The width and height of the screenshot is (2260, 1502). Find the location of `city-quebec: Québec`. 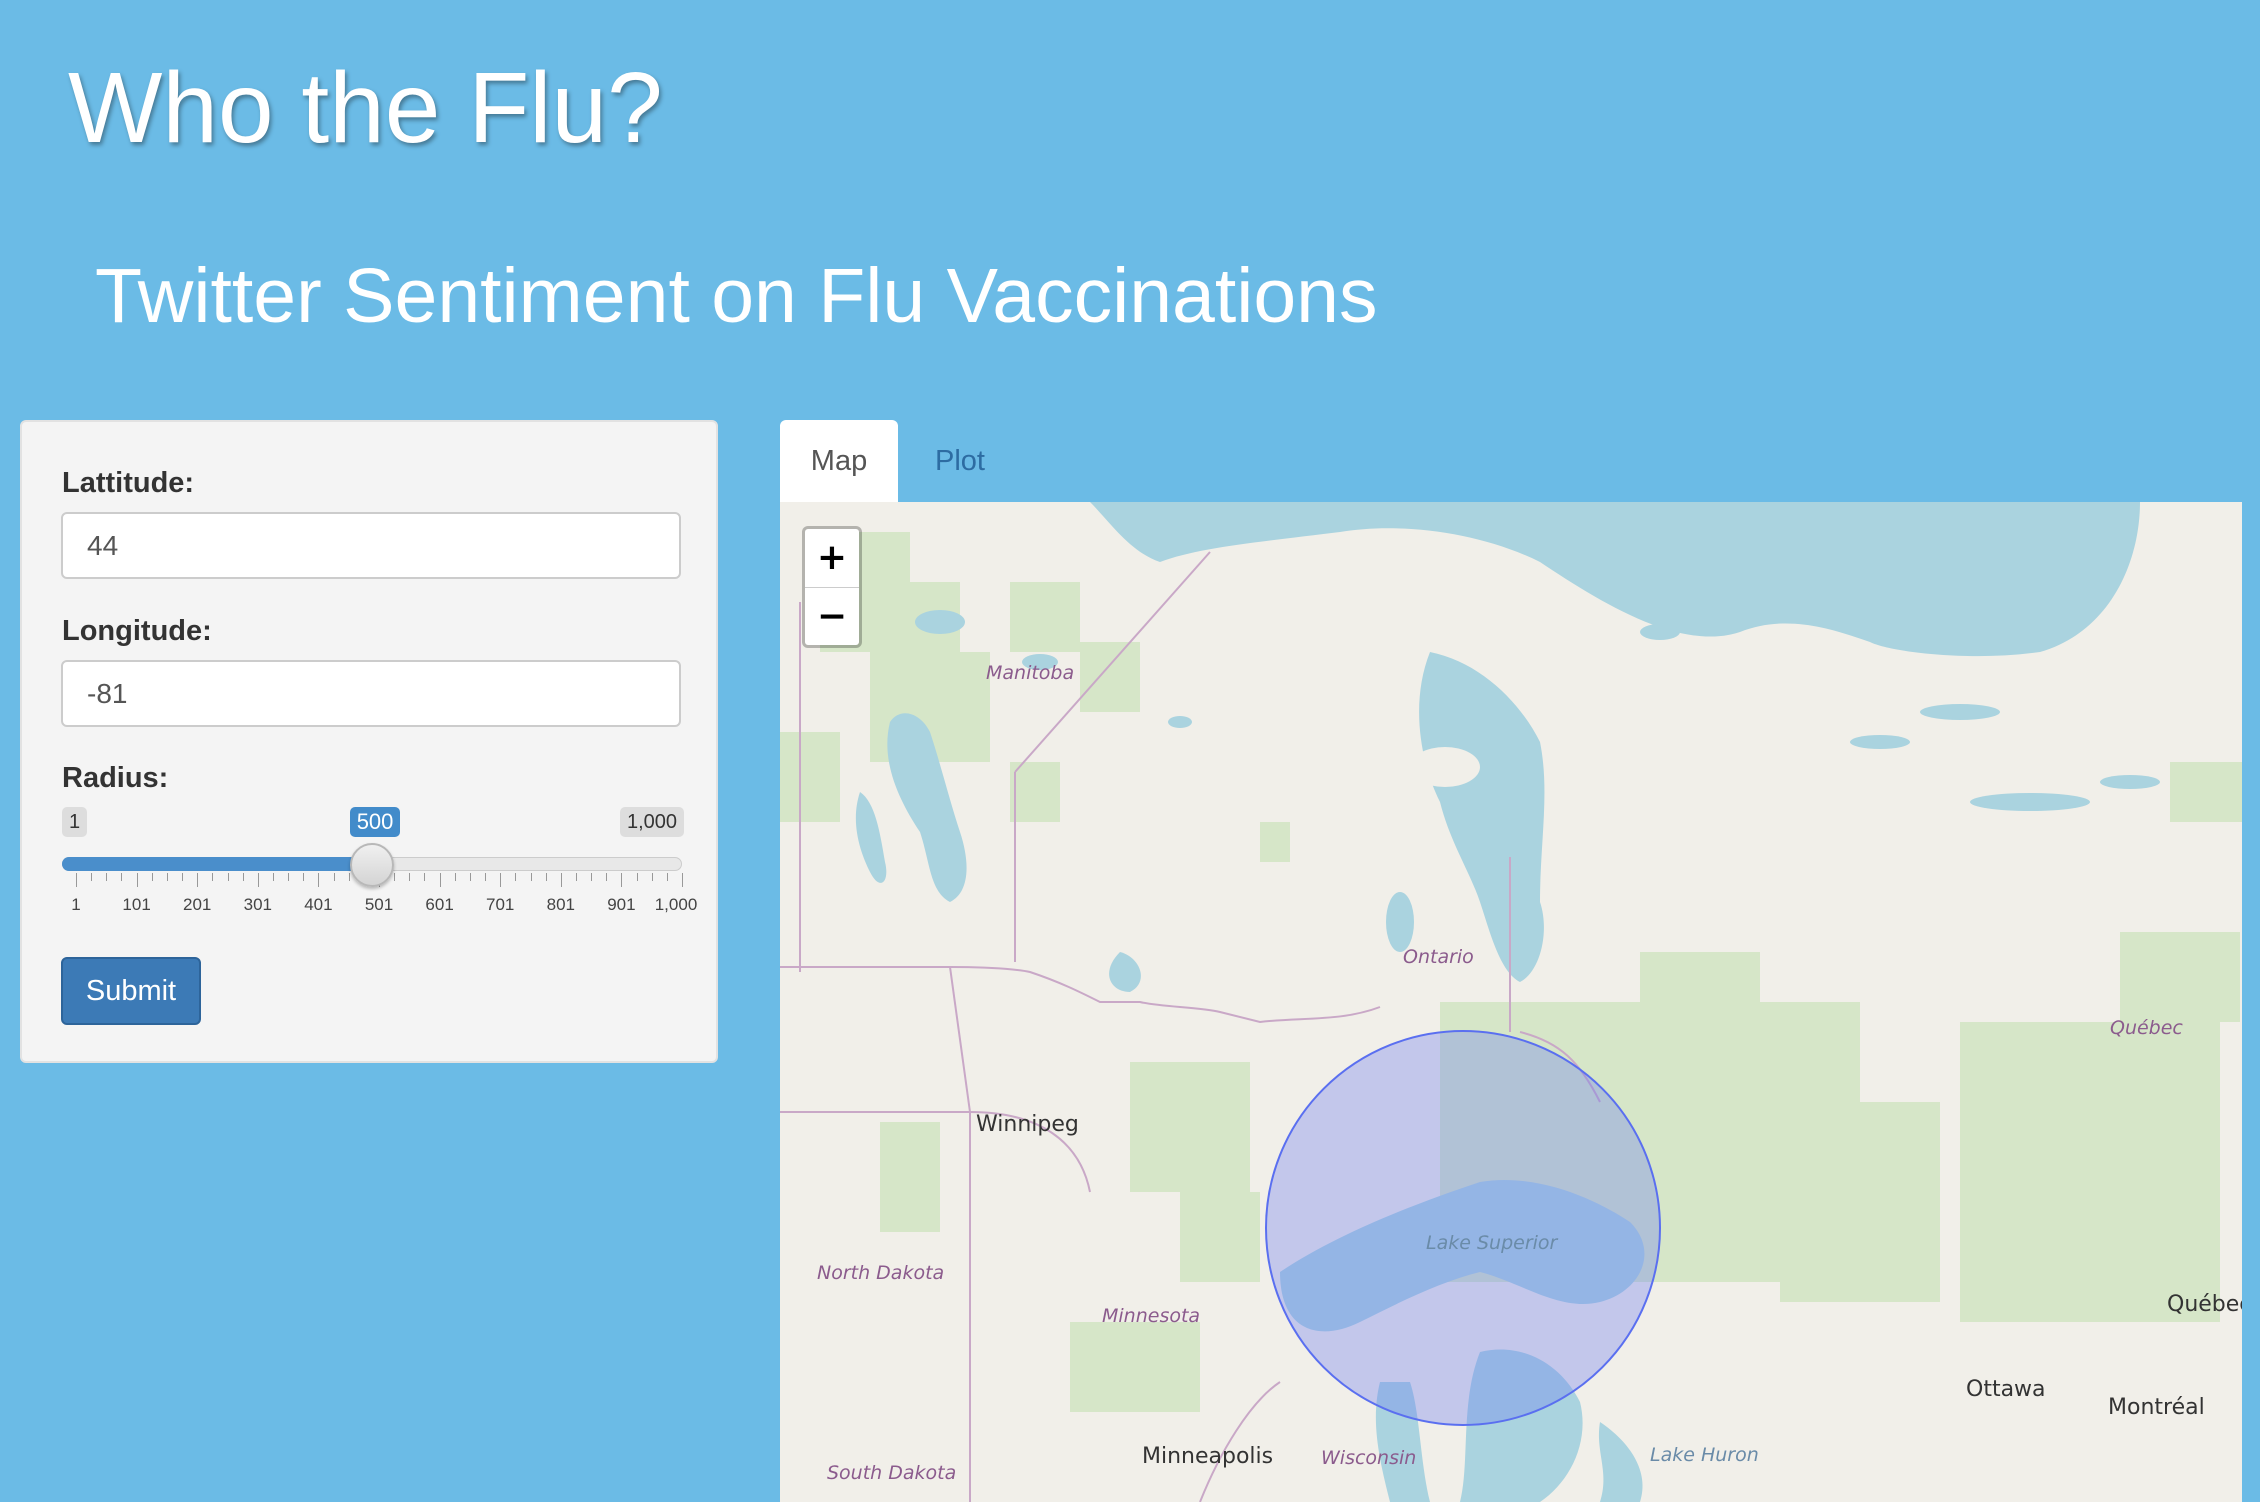

city-quebec: Québec is located at coordinates (2204, 1304).